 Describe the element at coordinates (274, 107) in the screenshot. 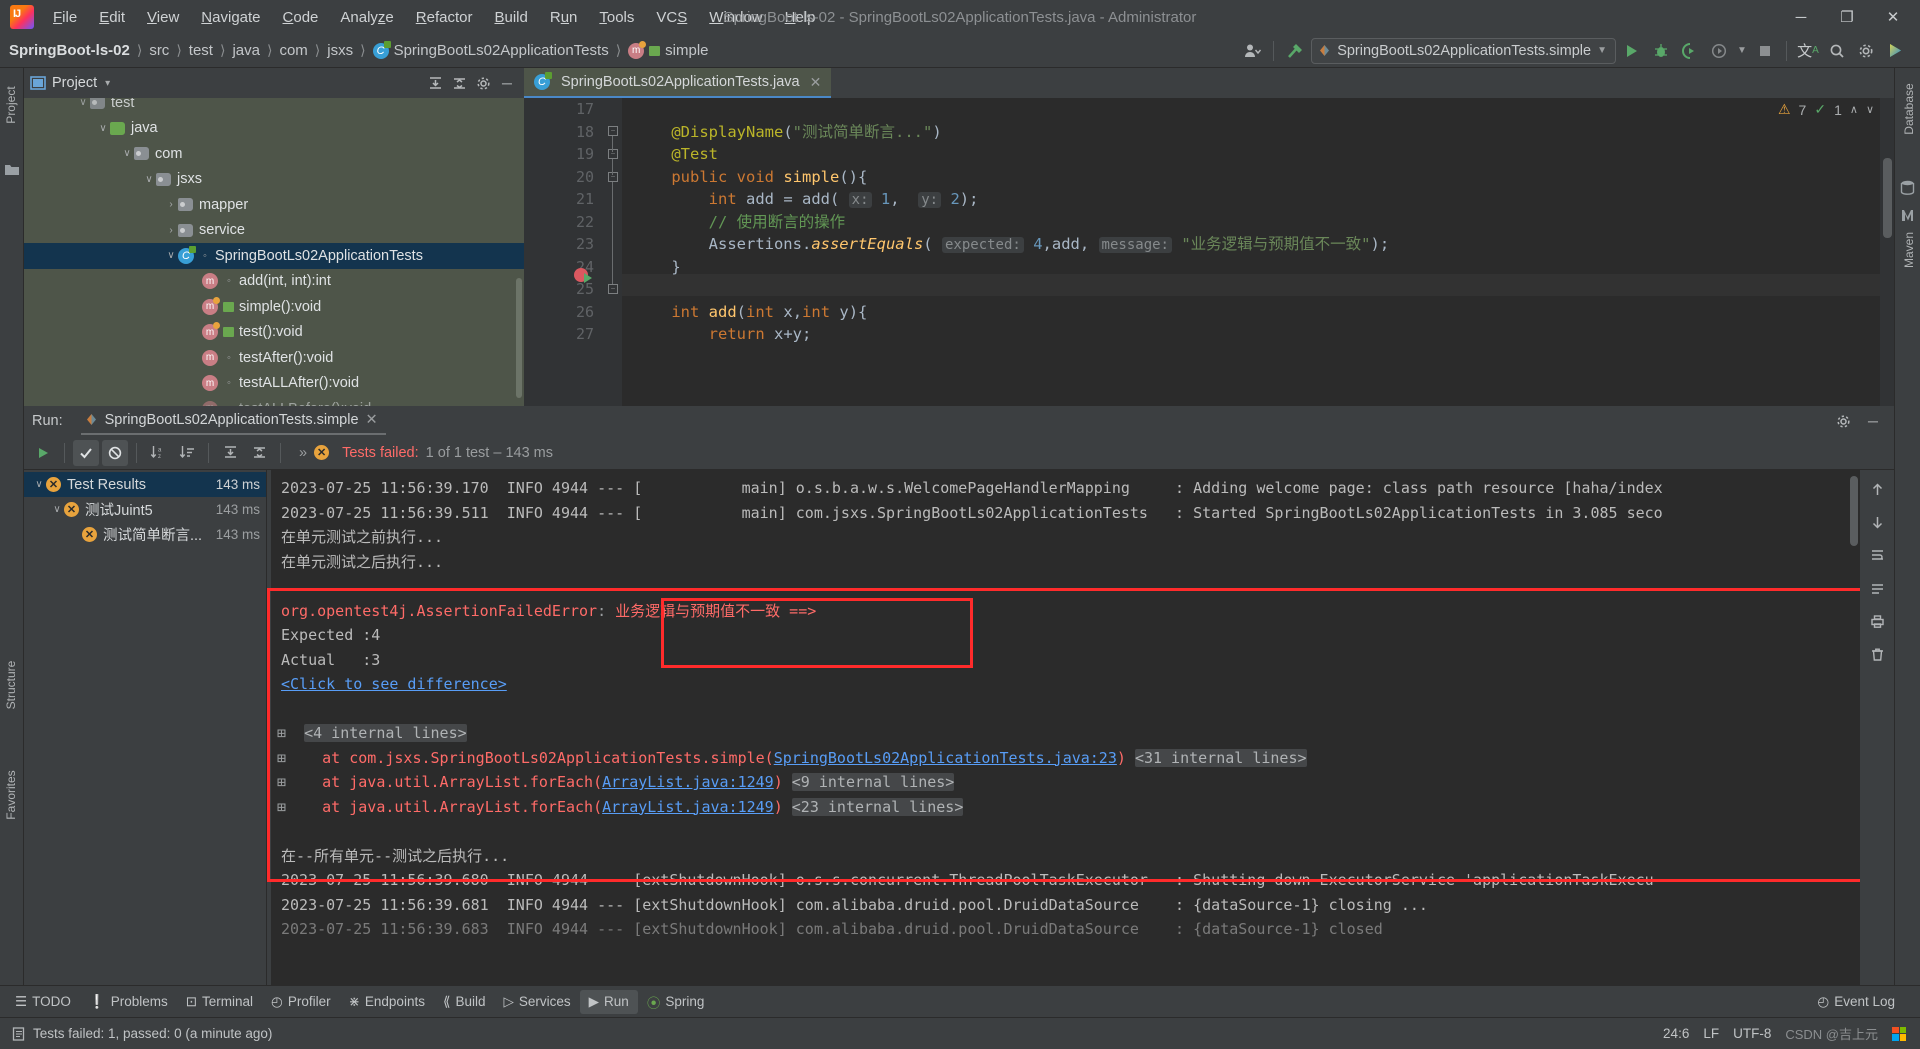

I see `tree-item-test: ∨ test` at that location.